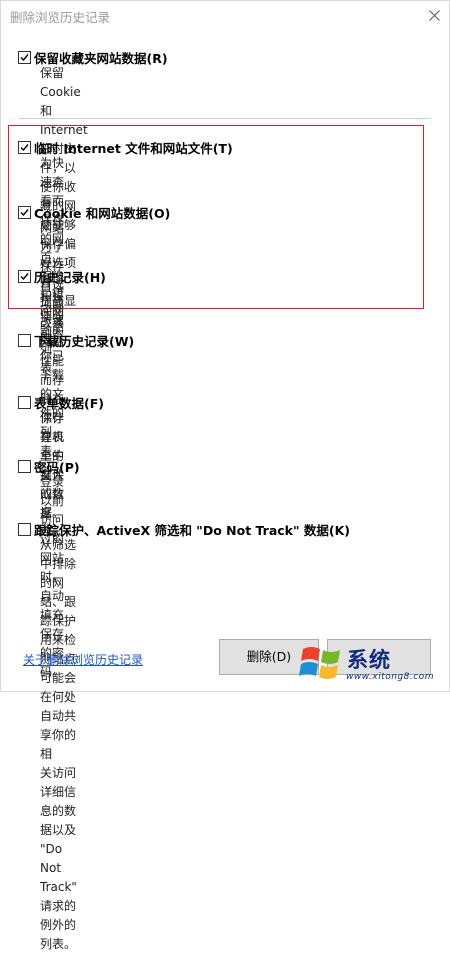 The height and width of the screenshot is (954, 450). I want to click on checkbox-history, so click(24, 276).